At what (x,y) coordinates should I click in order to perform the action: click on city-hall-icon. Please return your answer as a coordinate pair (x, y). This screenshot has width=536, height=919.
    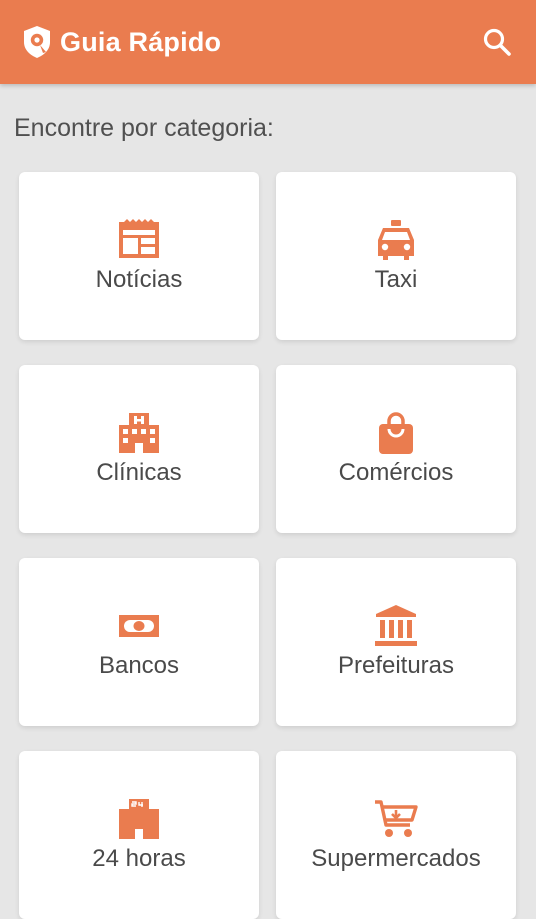
    Looking at the image, I should click on (396, 625).